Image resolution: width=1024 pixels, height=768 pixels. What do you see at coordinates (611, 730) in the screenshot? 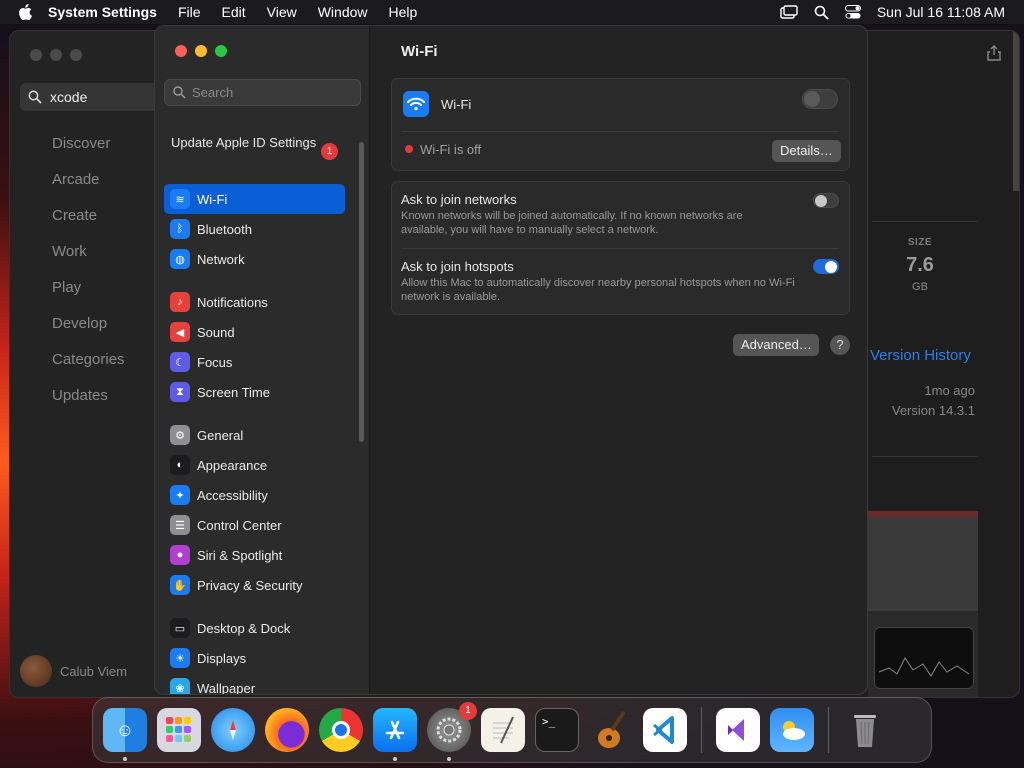
I see `dock-garageband-icon` at bounding box center [611, 730].